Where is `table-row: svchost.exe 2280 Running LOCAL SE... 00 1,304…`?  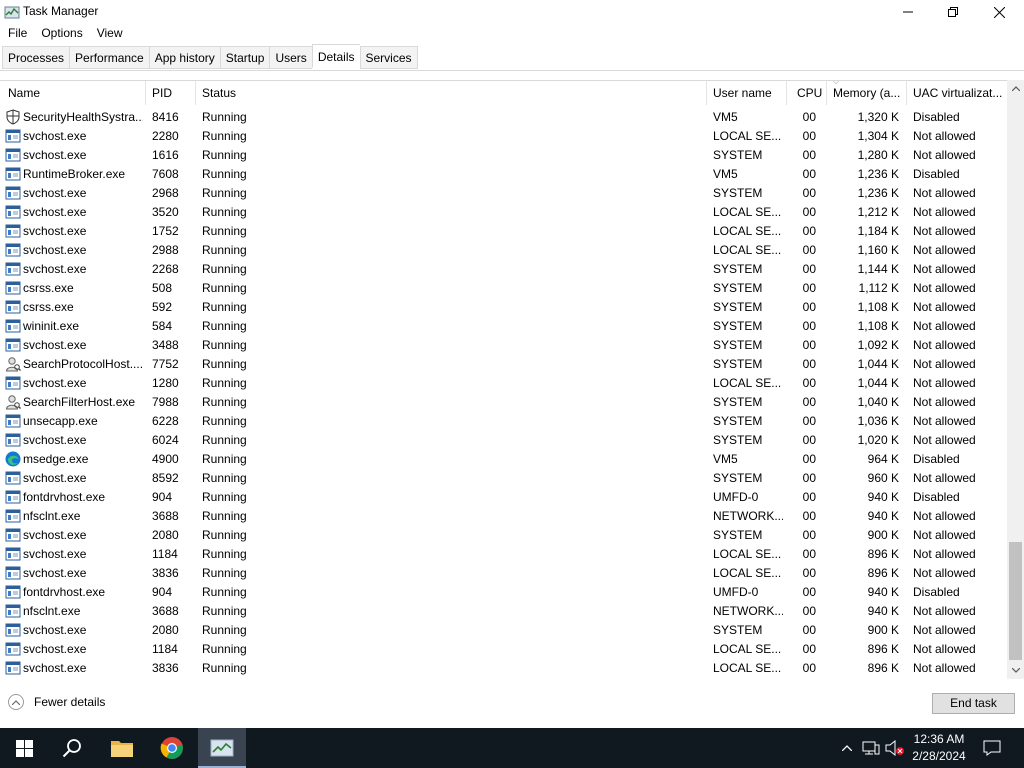 table-row: svchost.exe 2280 Running LOCAL SE... 00 1,304… is located at coordinates (503, 136).